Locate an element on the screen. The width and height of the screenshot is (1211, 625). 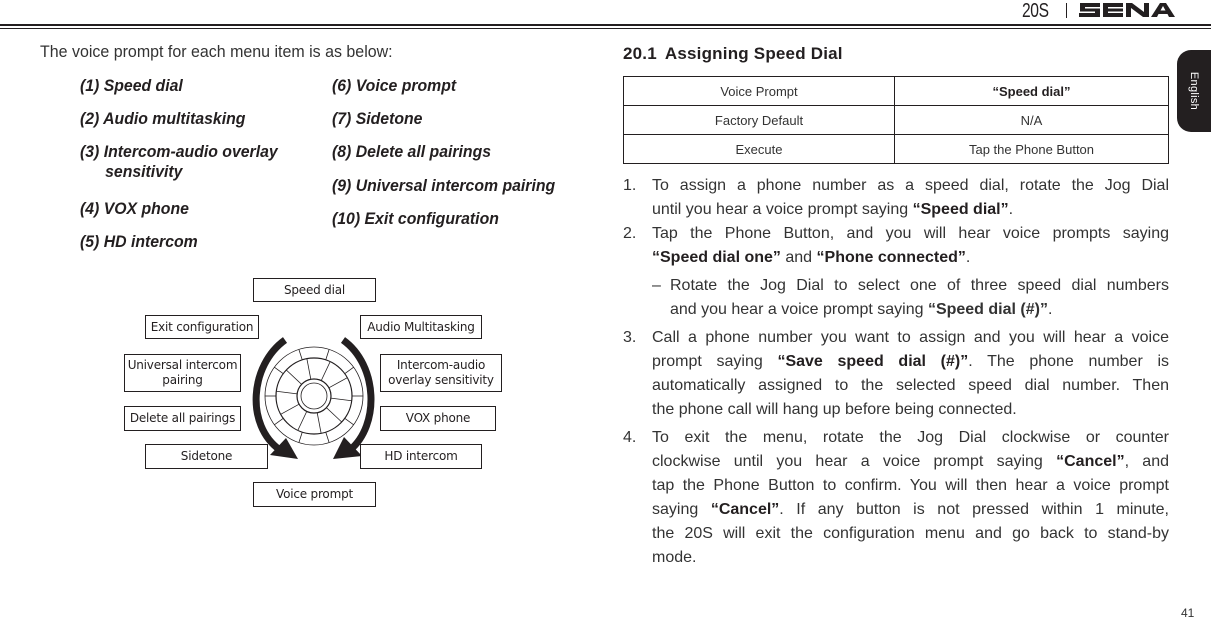
table-key-cell: Voice Prompt is located at coordinates (759, 91).